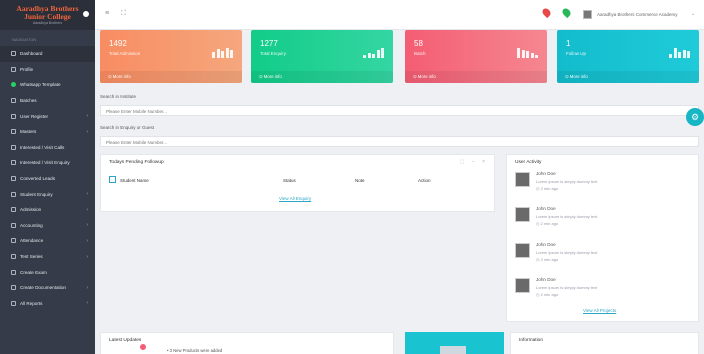 The height and width of the screenshot is (354, 704). What do you see at coordinates (171, 56) in the screenshot?
I see `stat-card-admission: 1492 Total Admission ⊙ More info` at bounding box center [171, 56].